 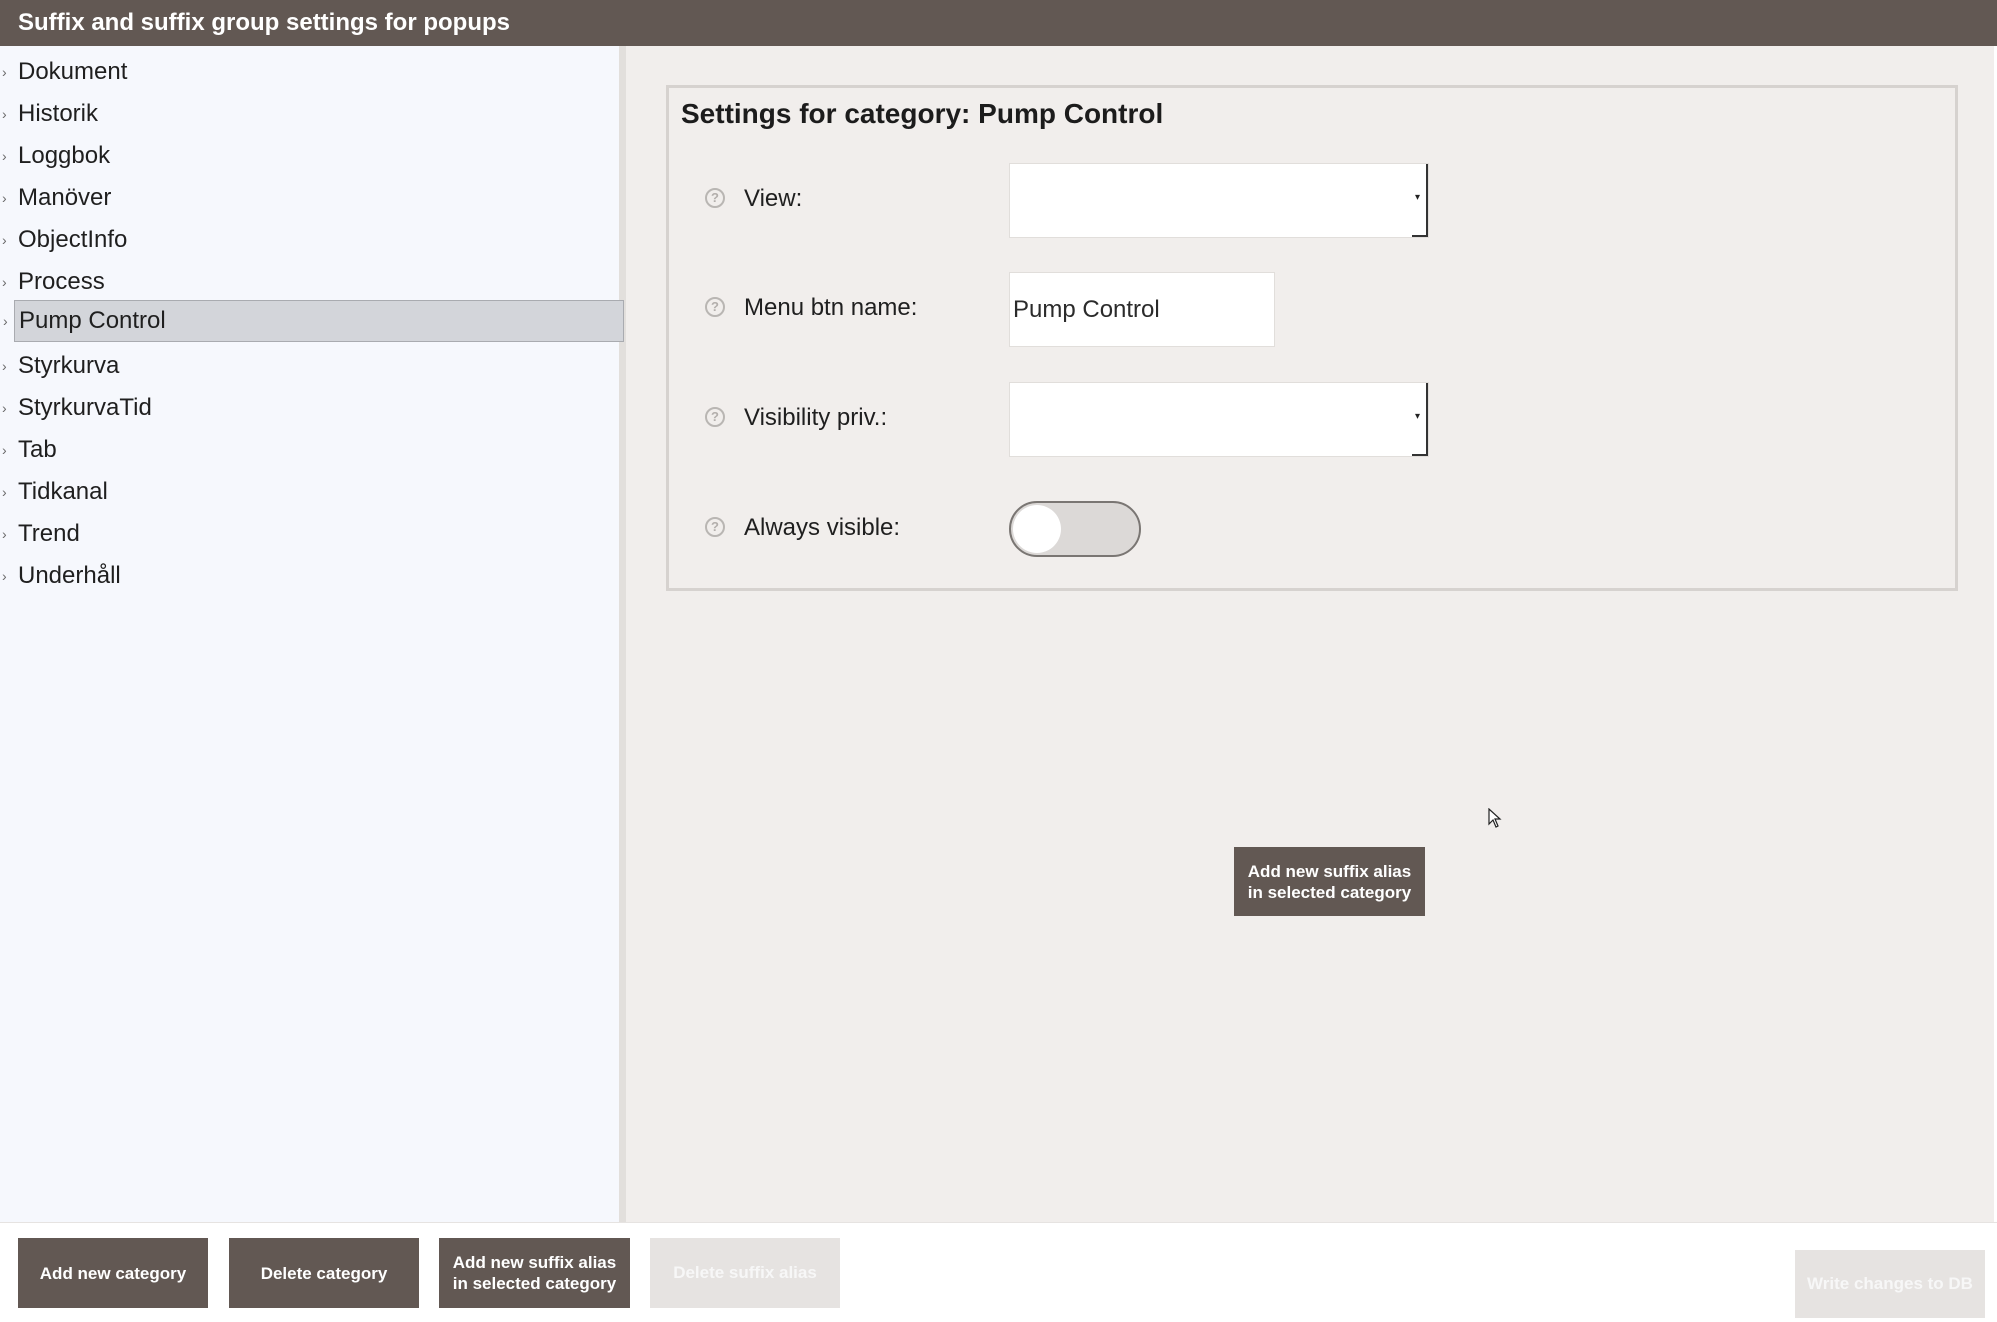 What do you see at coordinates (73, 71) in the screenshot?
I see `tree-item-label: Dokument` at bounding box center [73, 71].